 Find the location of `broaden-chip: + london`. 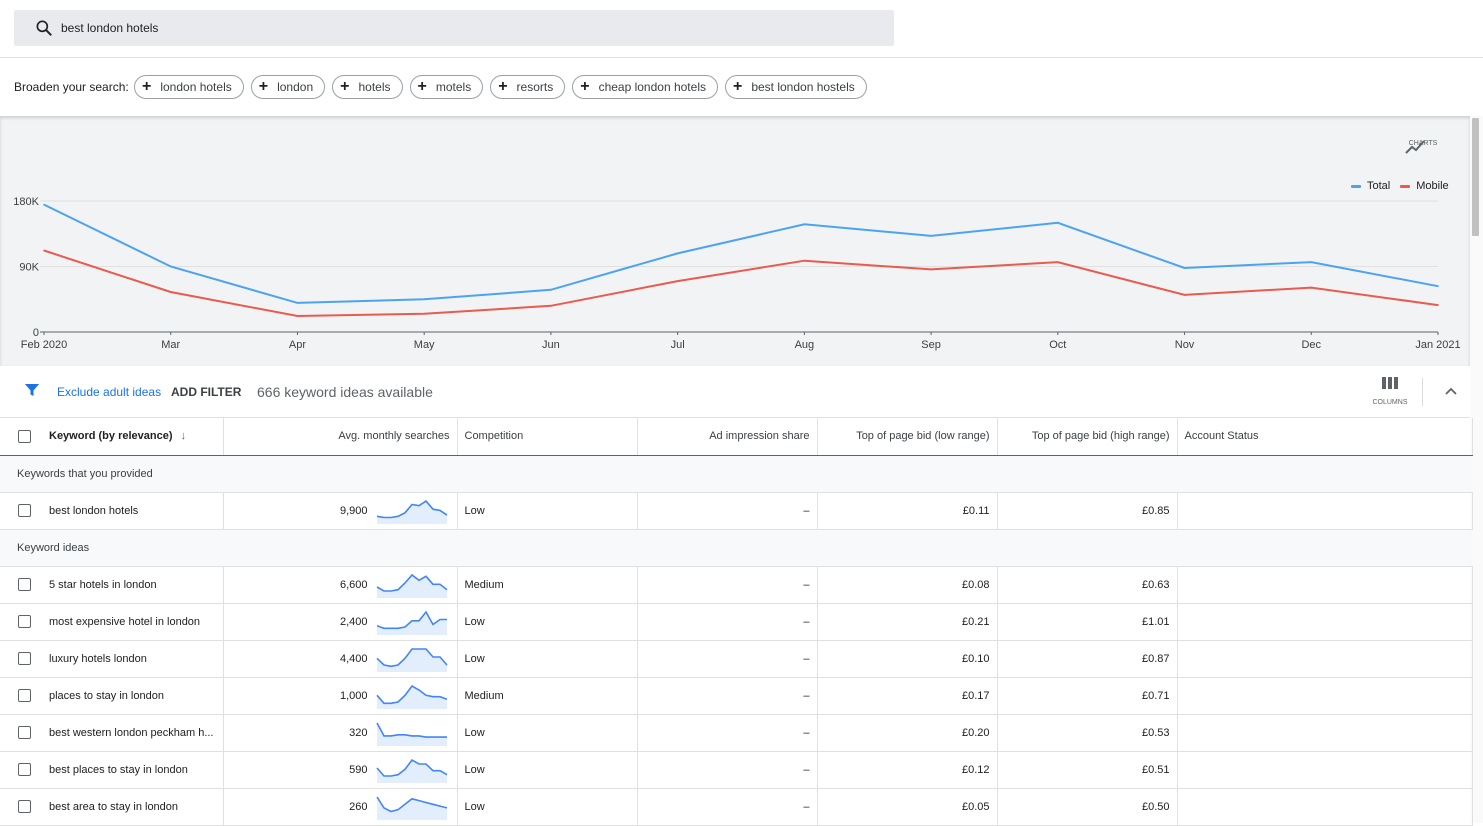

broaden-chip: + london is located at coordinates (288, 87).